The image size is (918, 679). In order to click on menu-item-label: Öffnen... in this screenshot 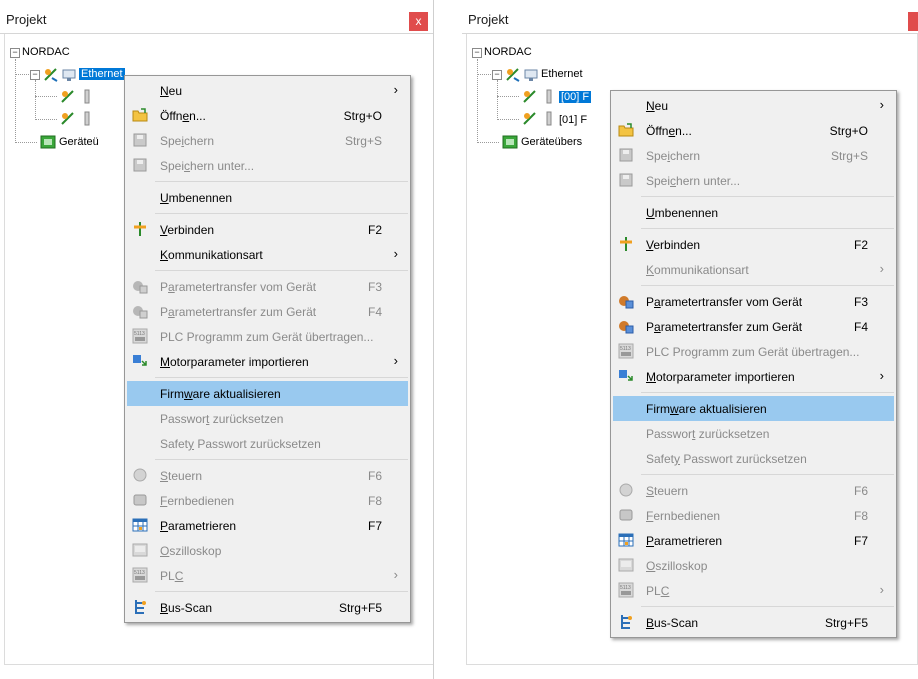, I will do `click(669, 131)`.